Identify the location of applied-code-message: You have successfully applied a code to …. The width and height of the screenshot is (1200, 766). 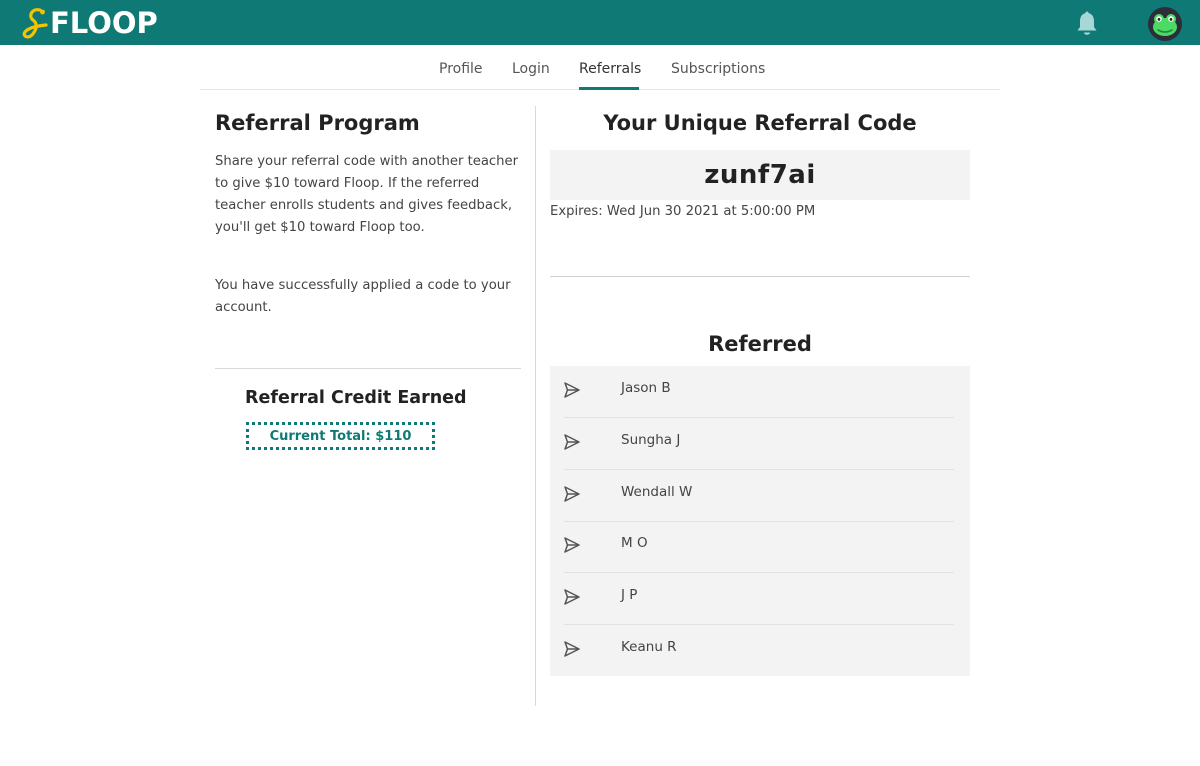
(363, 296).